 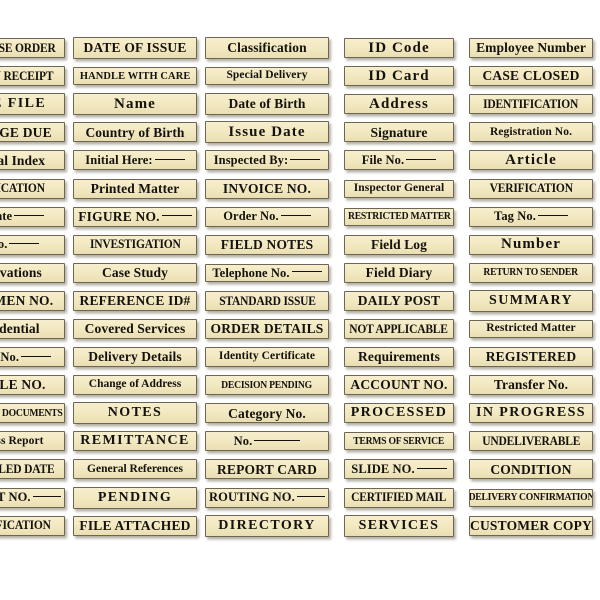 What do you see at coordinates (267, 188) in the screenshot?
I see `label-sticker: INVOICE NO.` at bounding box center [267, 188].